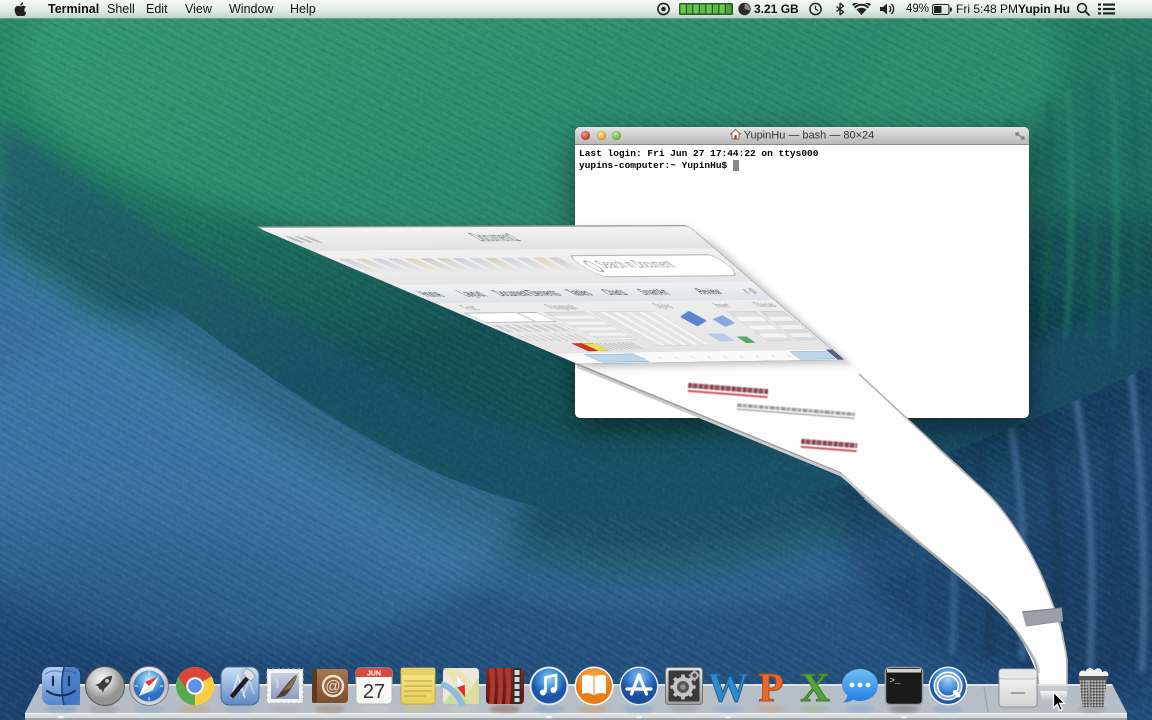 The height and width of the screenshot is (720, 1152). I want to click on svg-text: 27, so click(374, 692).